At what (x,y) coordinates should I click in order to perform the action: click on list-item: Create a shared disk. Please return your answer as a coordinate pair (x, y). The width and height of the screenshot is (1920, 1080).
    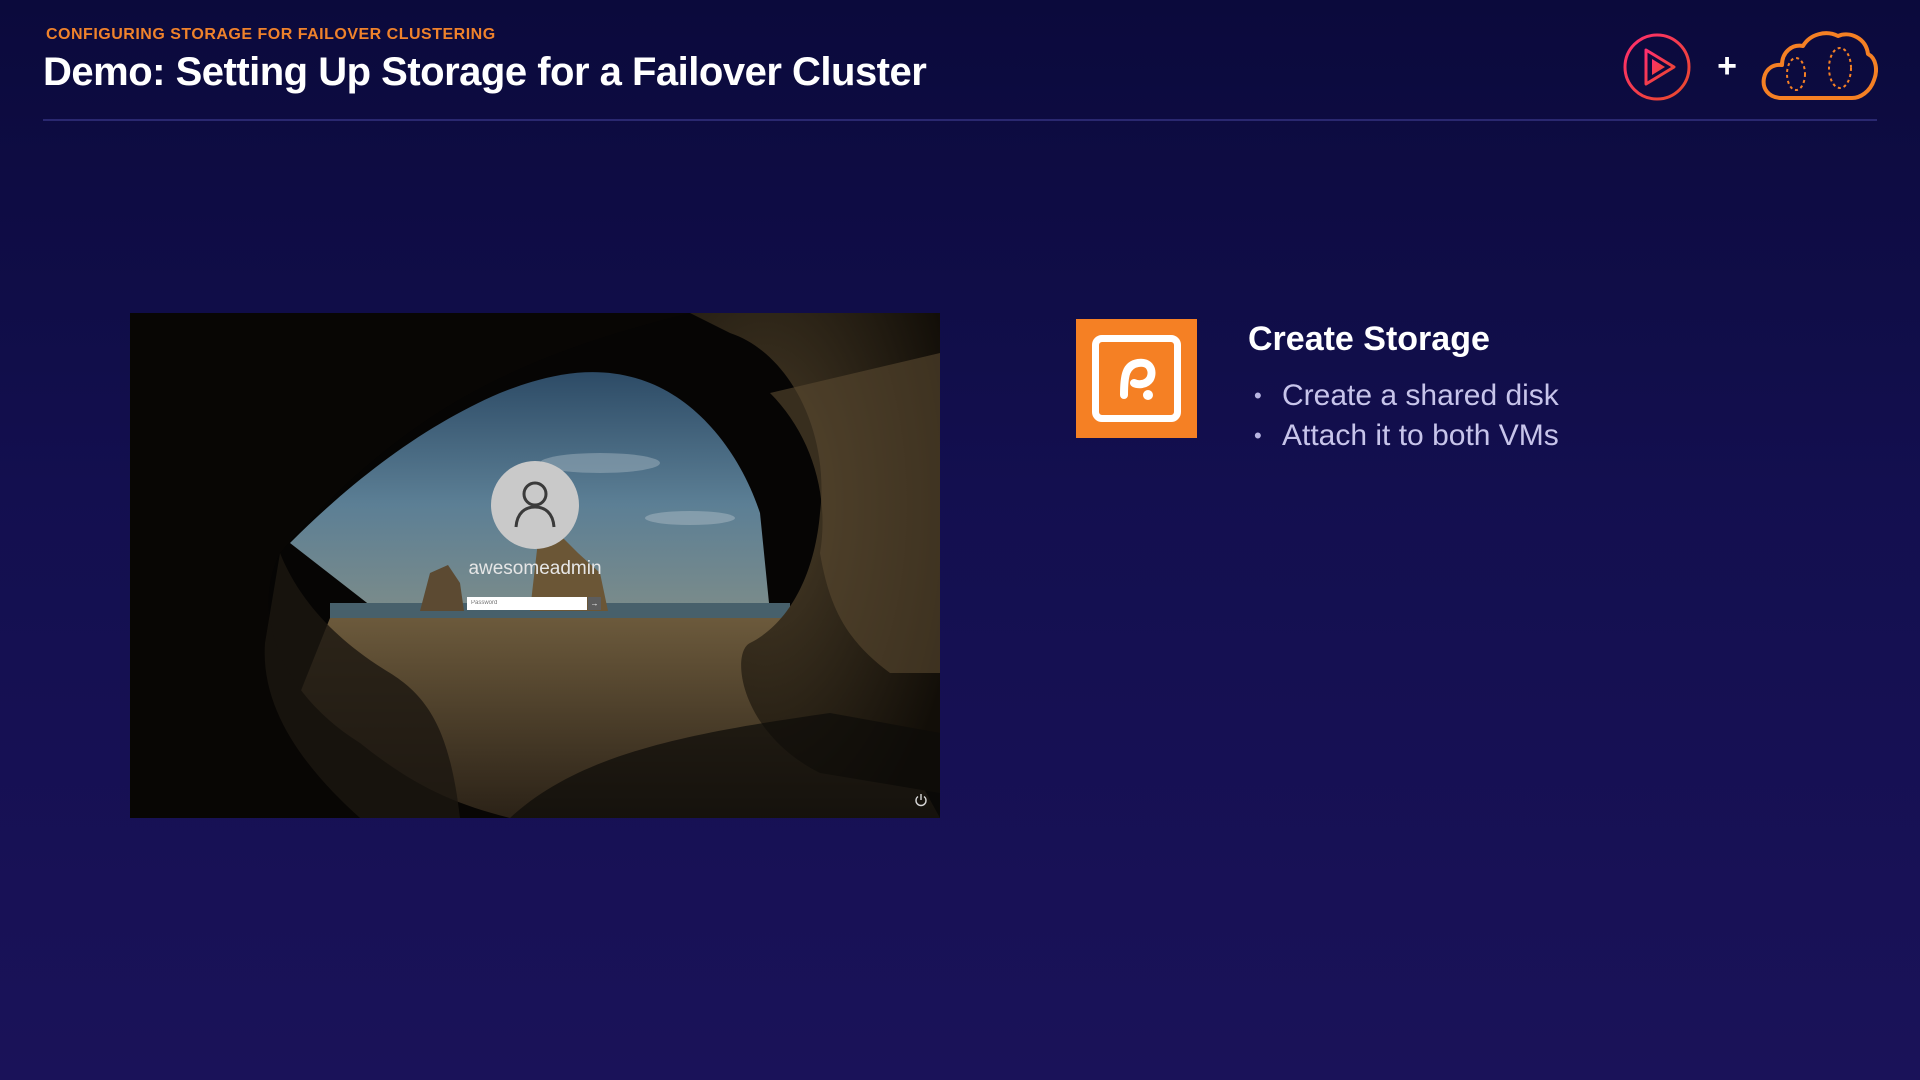
    Looking at the image, I should click on (1404, 396).